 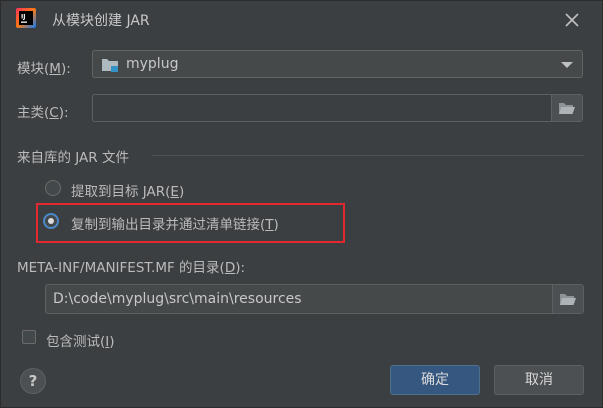 What do you see at coordinates (101, 21) in the screenshot?
I see `window-title: 从模块创建 JAR` at bounding box center [101, 21].